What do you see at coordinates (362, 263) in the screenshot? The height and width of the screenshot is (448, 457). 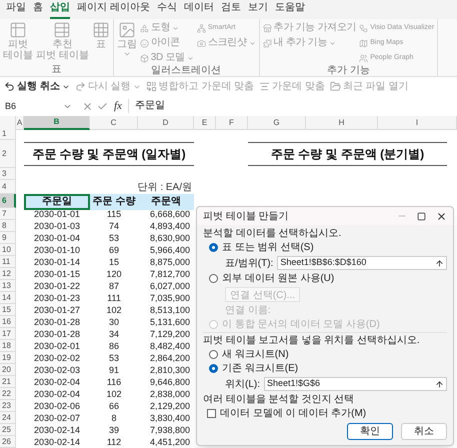 I see `range-field: Sheet1!$B$6:$D$160` at bounding box center [362, 263].